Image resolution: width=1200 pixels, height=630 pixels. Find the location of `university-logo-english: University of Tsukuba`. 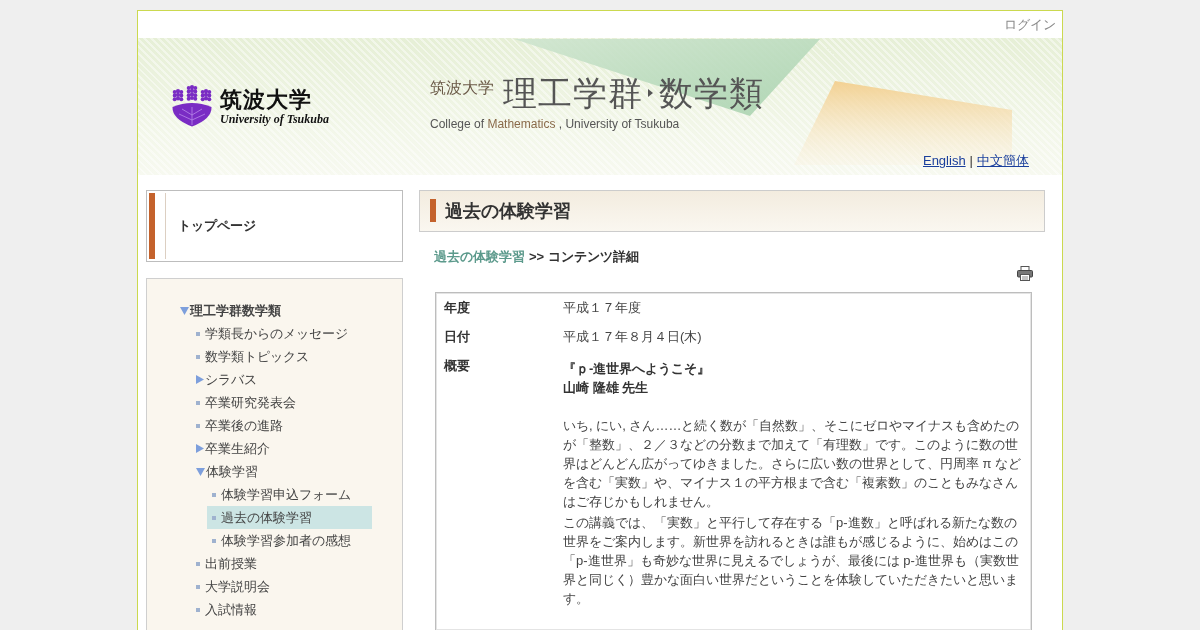

university-logo-english: University of Tsukuba is located at coordinates (274, 118).